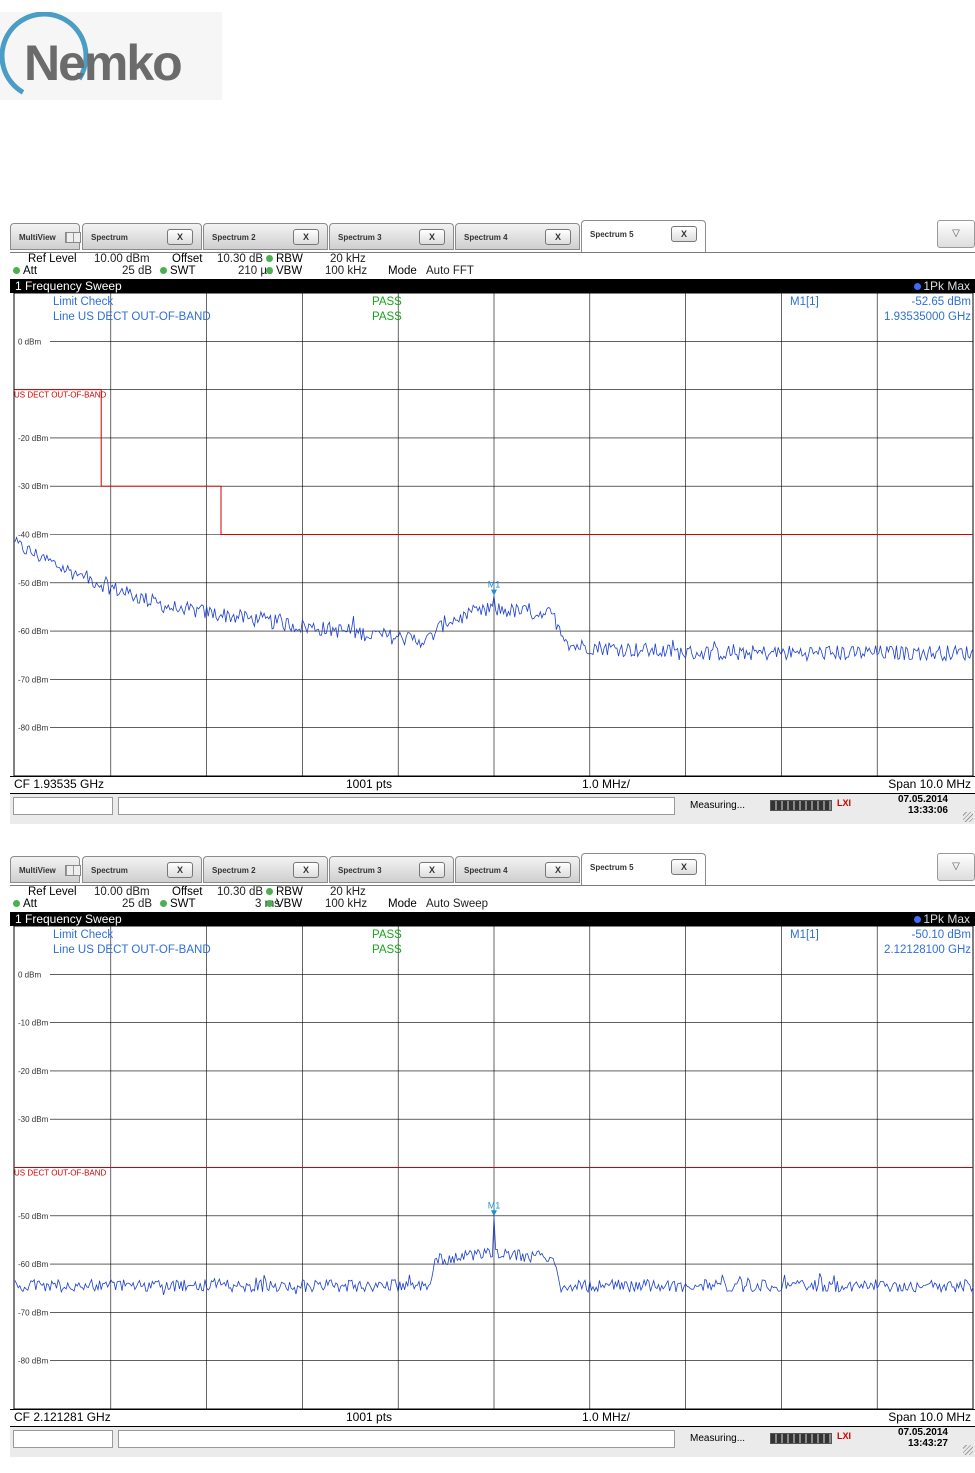  What do you see at coordinates (450, 271) in the screenshot?
I see `mode-value: Auto FFT` at bounding box center [450, 271].